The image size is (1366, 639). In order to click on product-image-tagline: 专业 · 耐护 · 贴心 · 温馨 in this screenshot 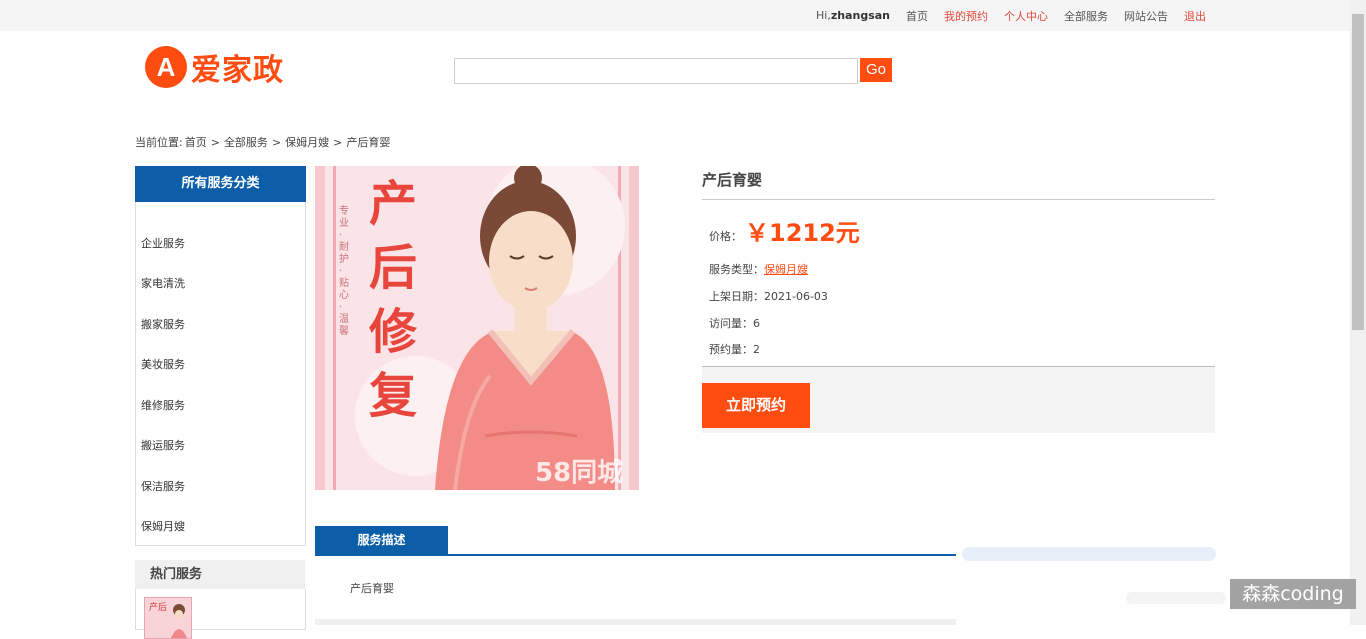, I will do `click(344, 271)`.